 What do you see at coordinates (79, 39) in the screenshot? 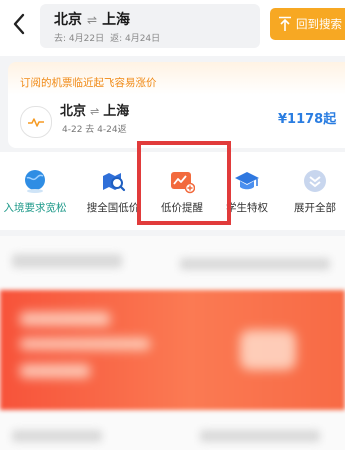
I see `depart-date: 去: 4月22日` at bounding box center [79, 39].